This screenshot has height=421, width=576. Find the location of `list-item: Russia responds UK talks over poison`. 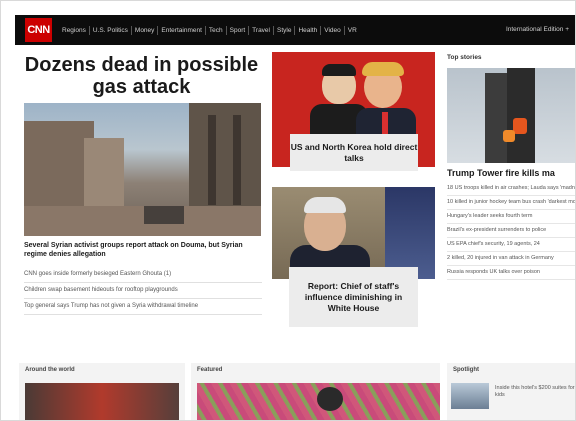

list-item: Russia responds UK talks over poison is located at coordinates (511, 273).